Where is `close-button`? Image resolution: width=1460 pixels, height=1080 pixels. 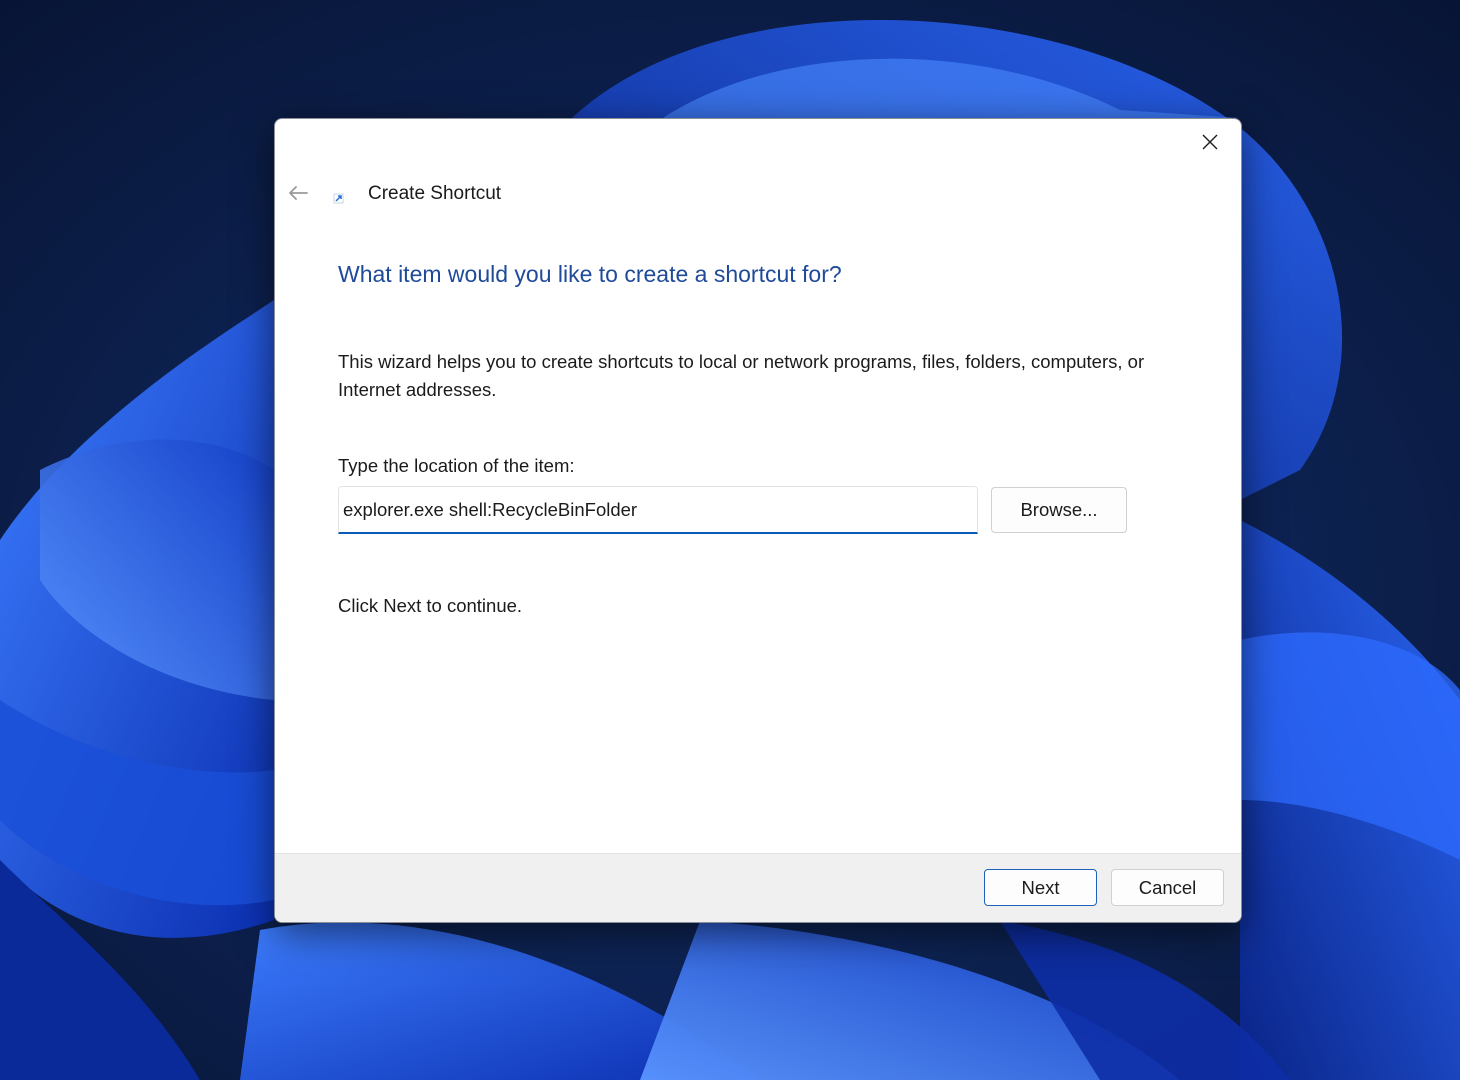
close-button is located at coordinates (1210, 142).